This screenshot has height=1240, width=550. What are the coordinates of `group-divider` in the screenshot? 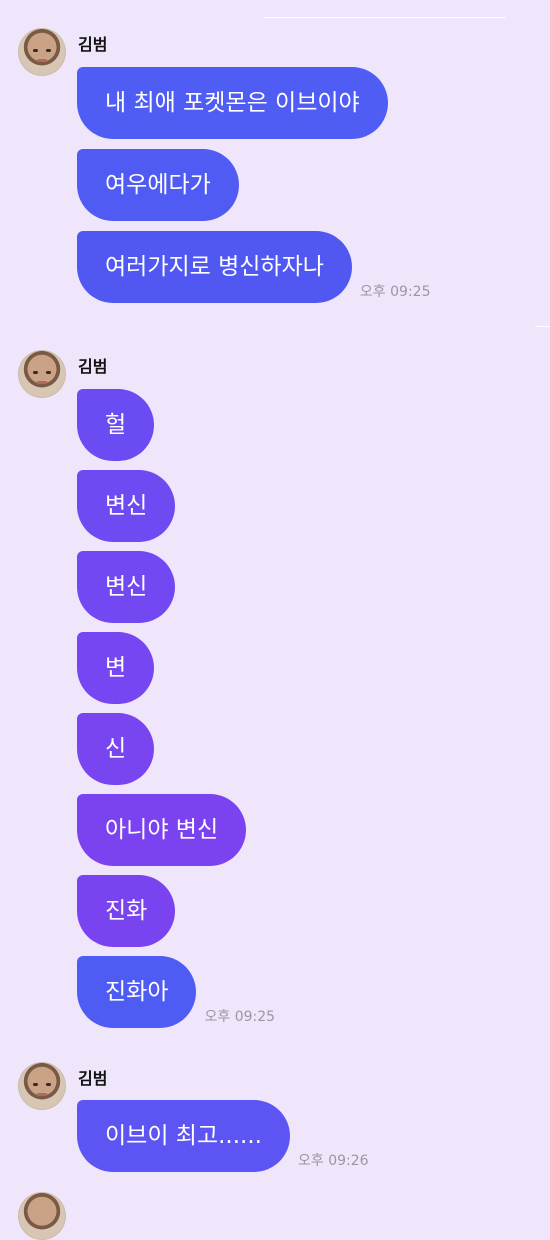 It's located at (542, 326).